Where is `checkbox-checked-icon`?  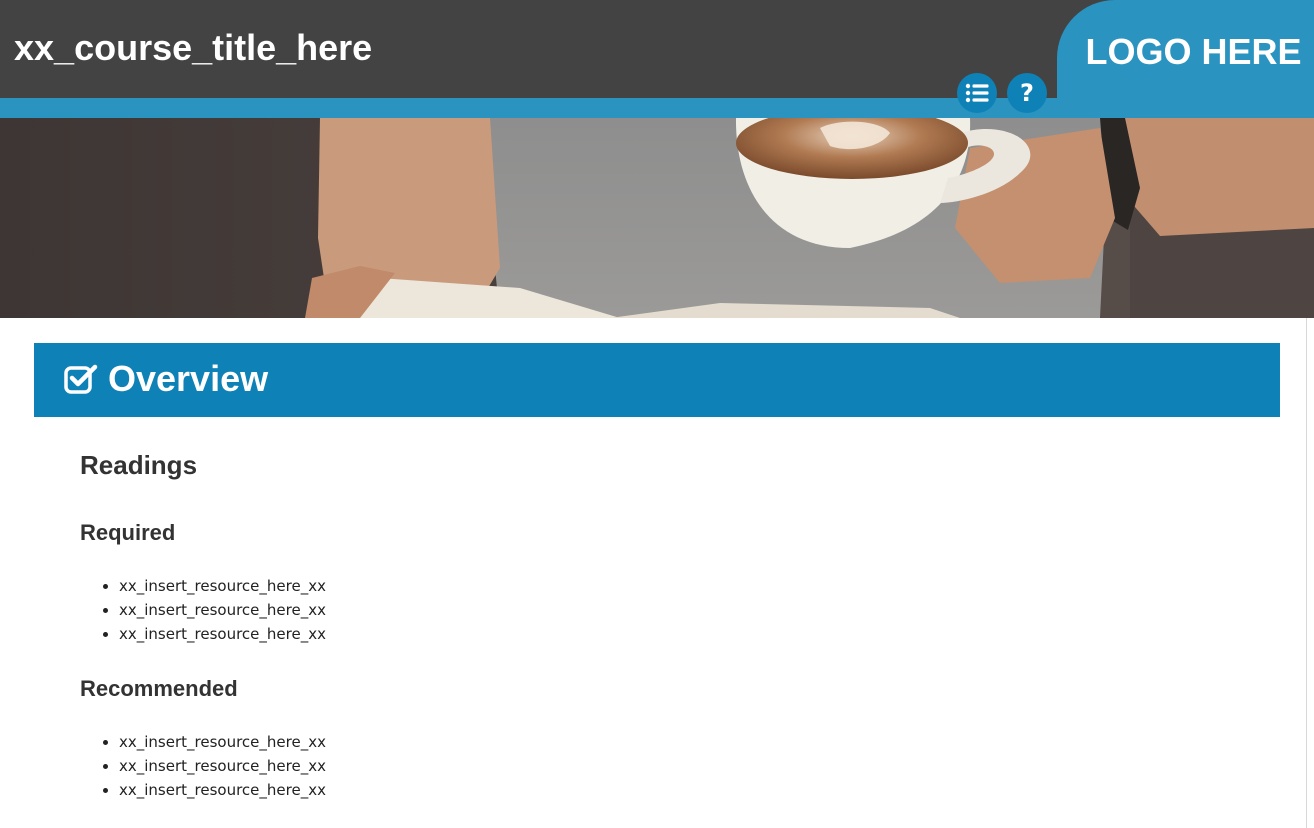
checkbox-checked-icon is located at coordinates (81, 379).